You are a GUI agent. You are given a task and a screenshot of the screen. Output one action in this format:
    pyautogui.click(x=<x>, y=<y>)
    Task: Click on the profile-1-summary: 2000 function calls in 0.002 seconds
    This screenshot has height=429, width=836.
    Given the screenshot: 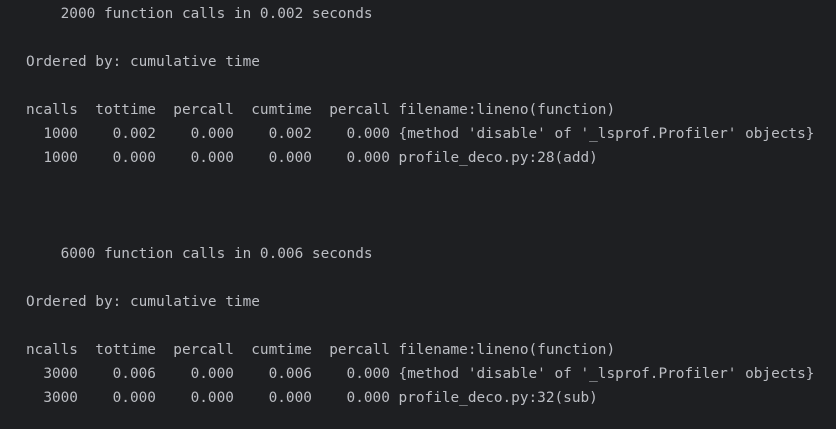 What is the action you would take?
    pyautogui.click(x=186, y=14)
    